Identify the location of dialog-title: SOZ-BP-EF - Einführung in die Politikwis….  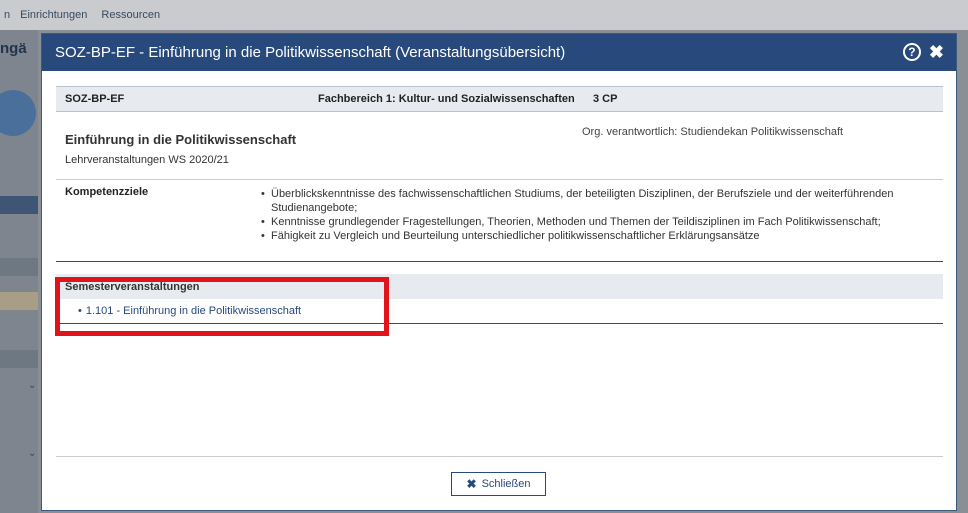
(310, 52).